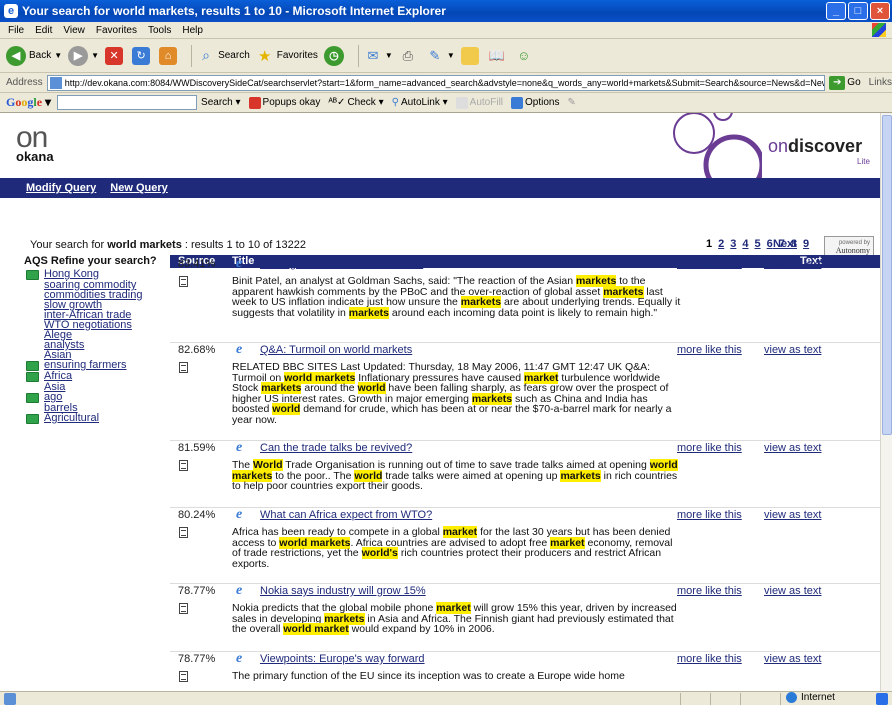  I want to click on close-button: ×, so click(880, 11).